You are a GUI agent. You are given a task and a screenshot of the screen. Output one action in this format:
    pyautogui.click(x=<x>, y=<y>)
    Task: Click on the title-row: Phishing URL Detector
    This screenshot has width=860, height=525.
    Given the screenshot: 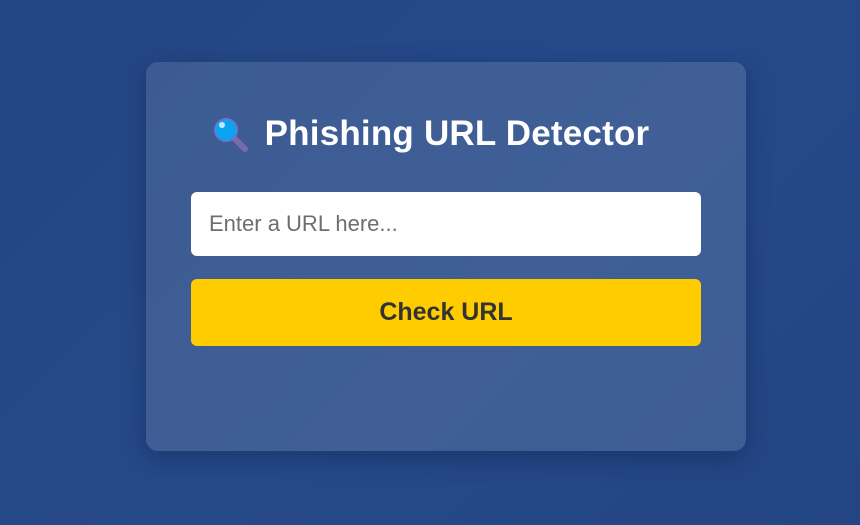 What is the action you would take?
    pyautogui.click(x=430, y=134)
    